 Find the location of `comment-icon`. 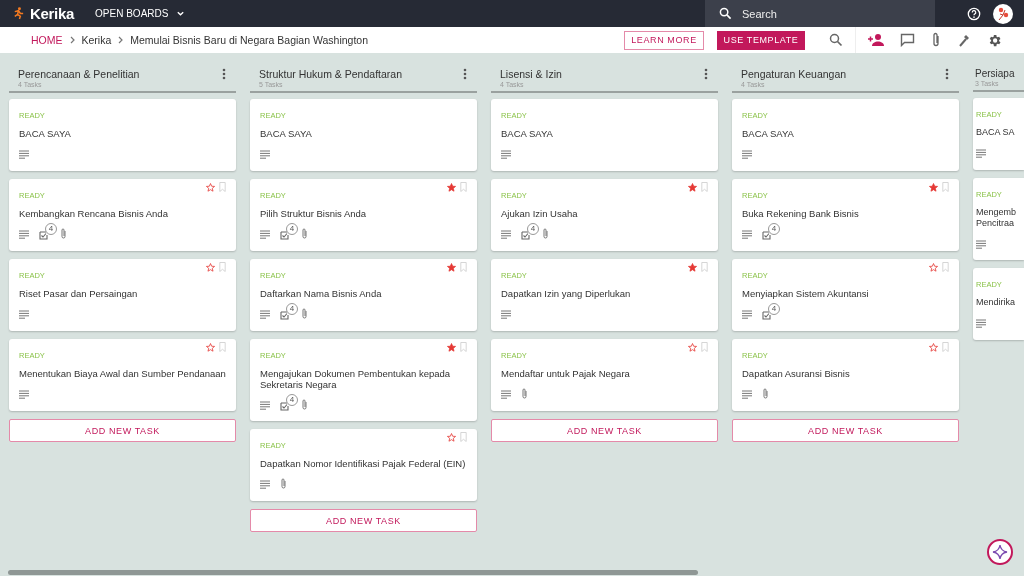

comment-icon is located at coordinates (907, 40).